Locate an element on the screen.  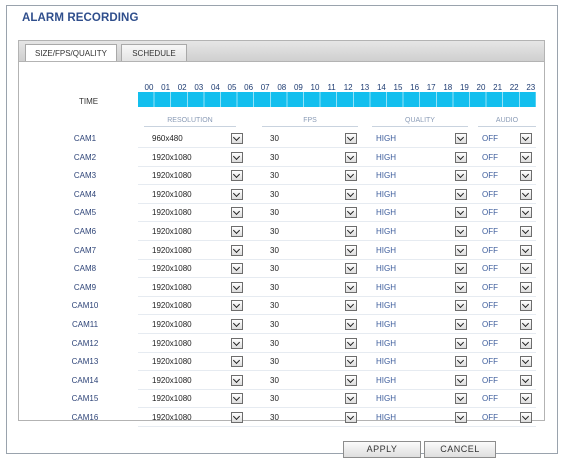
camera-label: CAM14 is located at coordinates (85, 380).